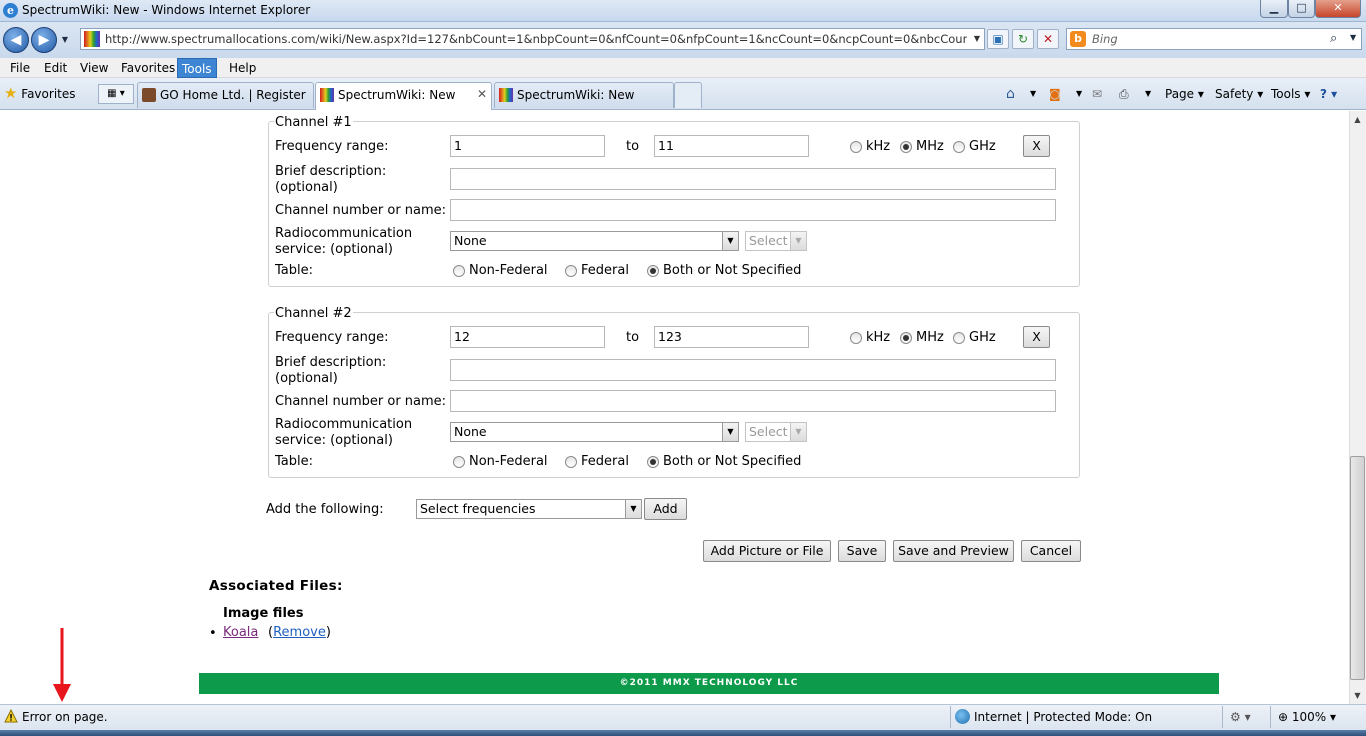 The image size is (1366, 736). I want to click on quick-tabs-button: ▦ ▾, so click(116, 94).